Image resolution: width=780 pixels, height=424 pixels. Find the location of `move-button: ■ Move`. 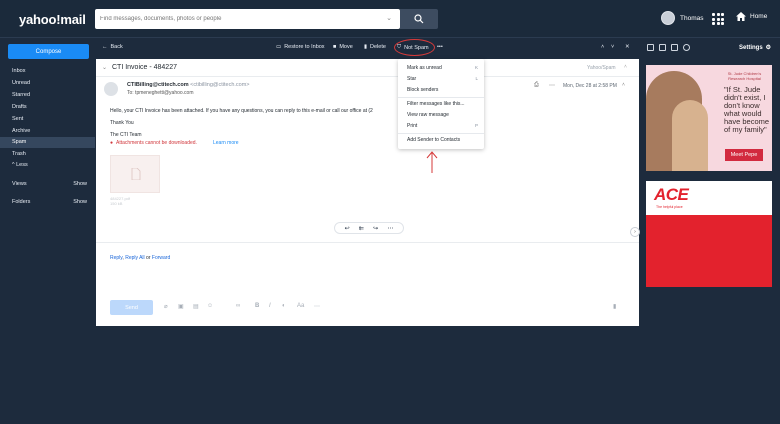

move-button: ■ Move is located at coordinates (343, 47).